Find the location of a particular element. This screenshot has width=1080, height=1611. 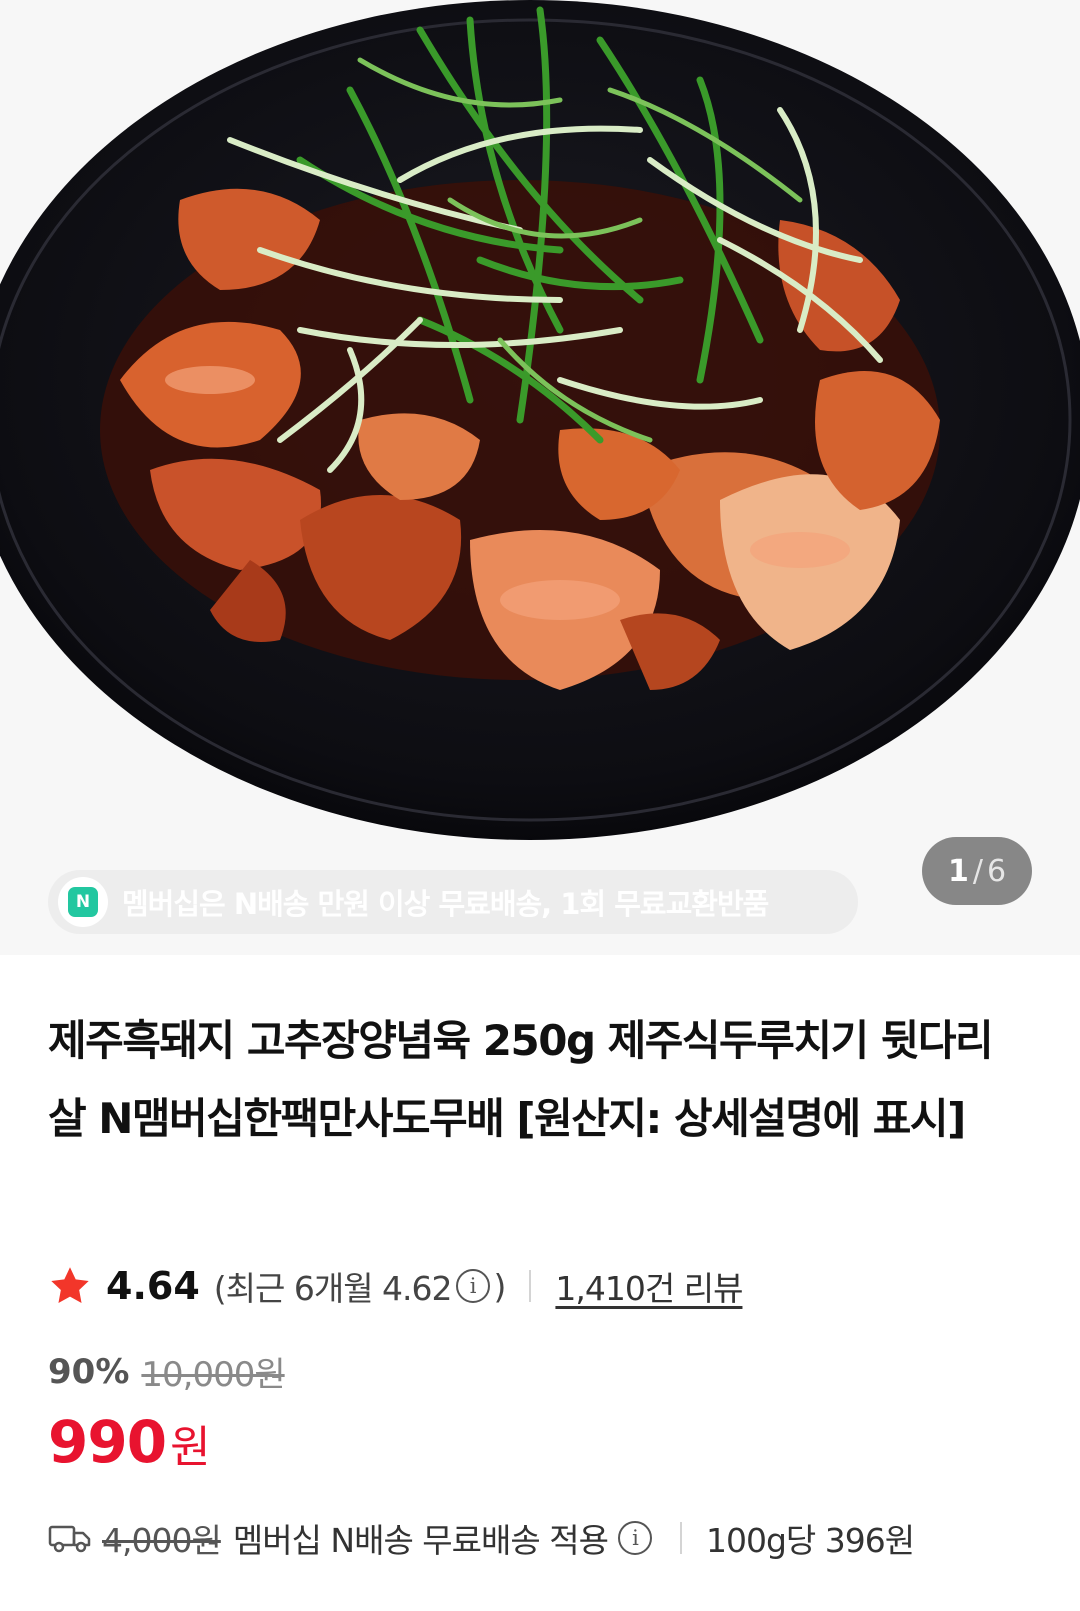

original-price: 10,000원 is located at coordinates (213, 1375).